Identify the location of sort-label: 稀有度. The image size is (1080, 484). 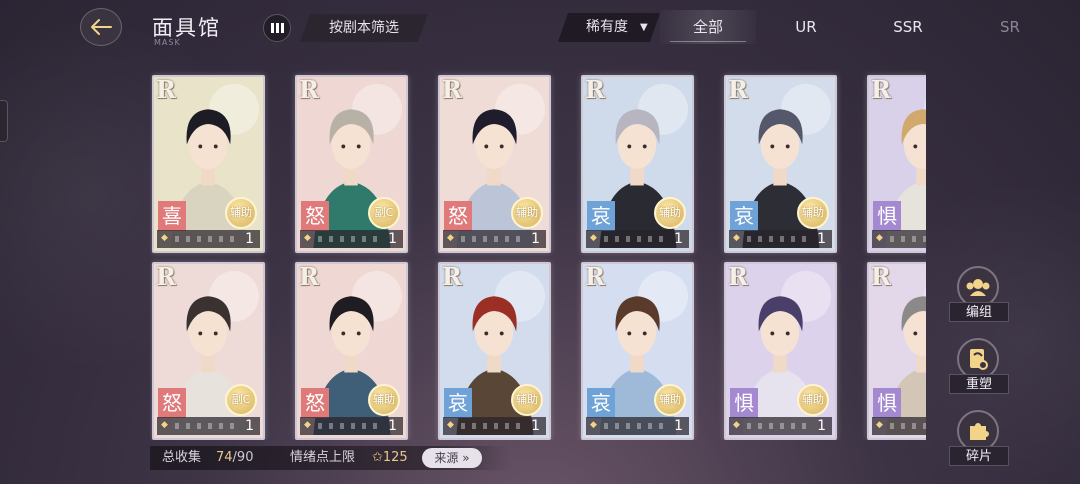
(607, 27).